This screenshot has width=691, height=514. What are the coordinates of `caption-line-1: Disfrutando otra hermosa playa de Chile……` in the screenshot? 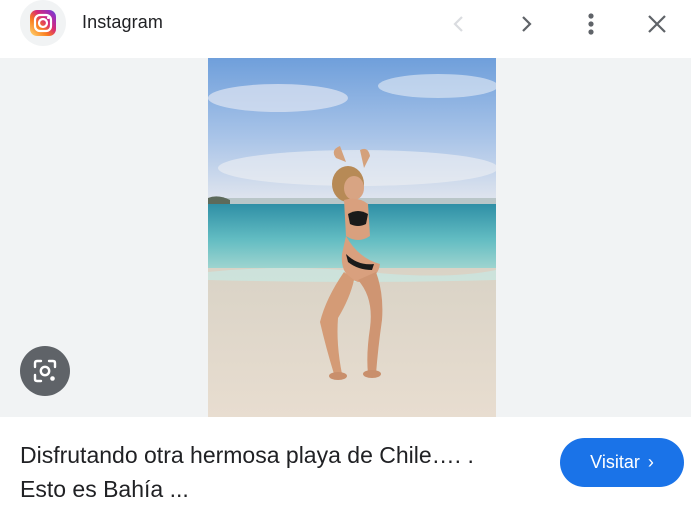 It's located at (247, 455).